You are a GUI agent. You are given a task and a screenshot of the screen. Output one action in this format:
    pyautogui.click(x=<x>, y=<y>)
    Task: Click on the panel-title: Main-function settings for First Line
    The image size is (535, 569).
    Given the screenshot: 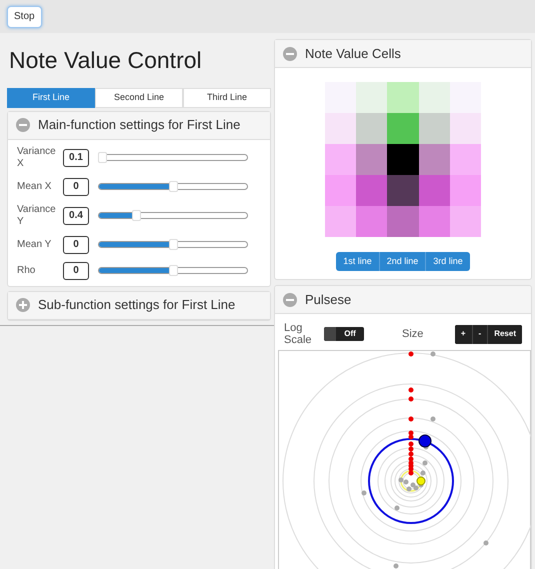 What is the action you would take?
    pyautogui.click(x=139, y=125)
    